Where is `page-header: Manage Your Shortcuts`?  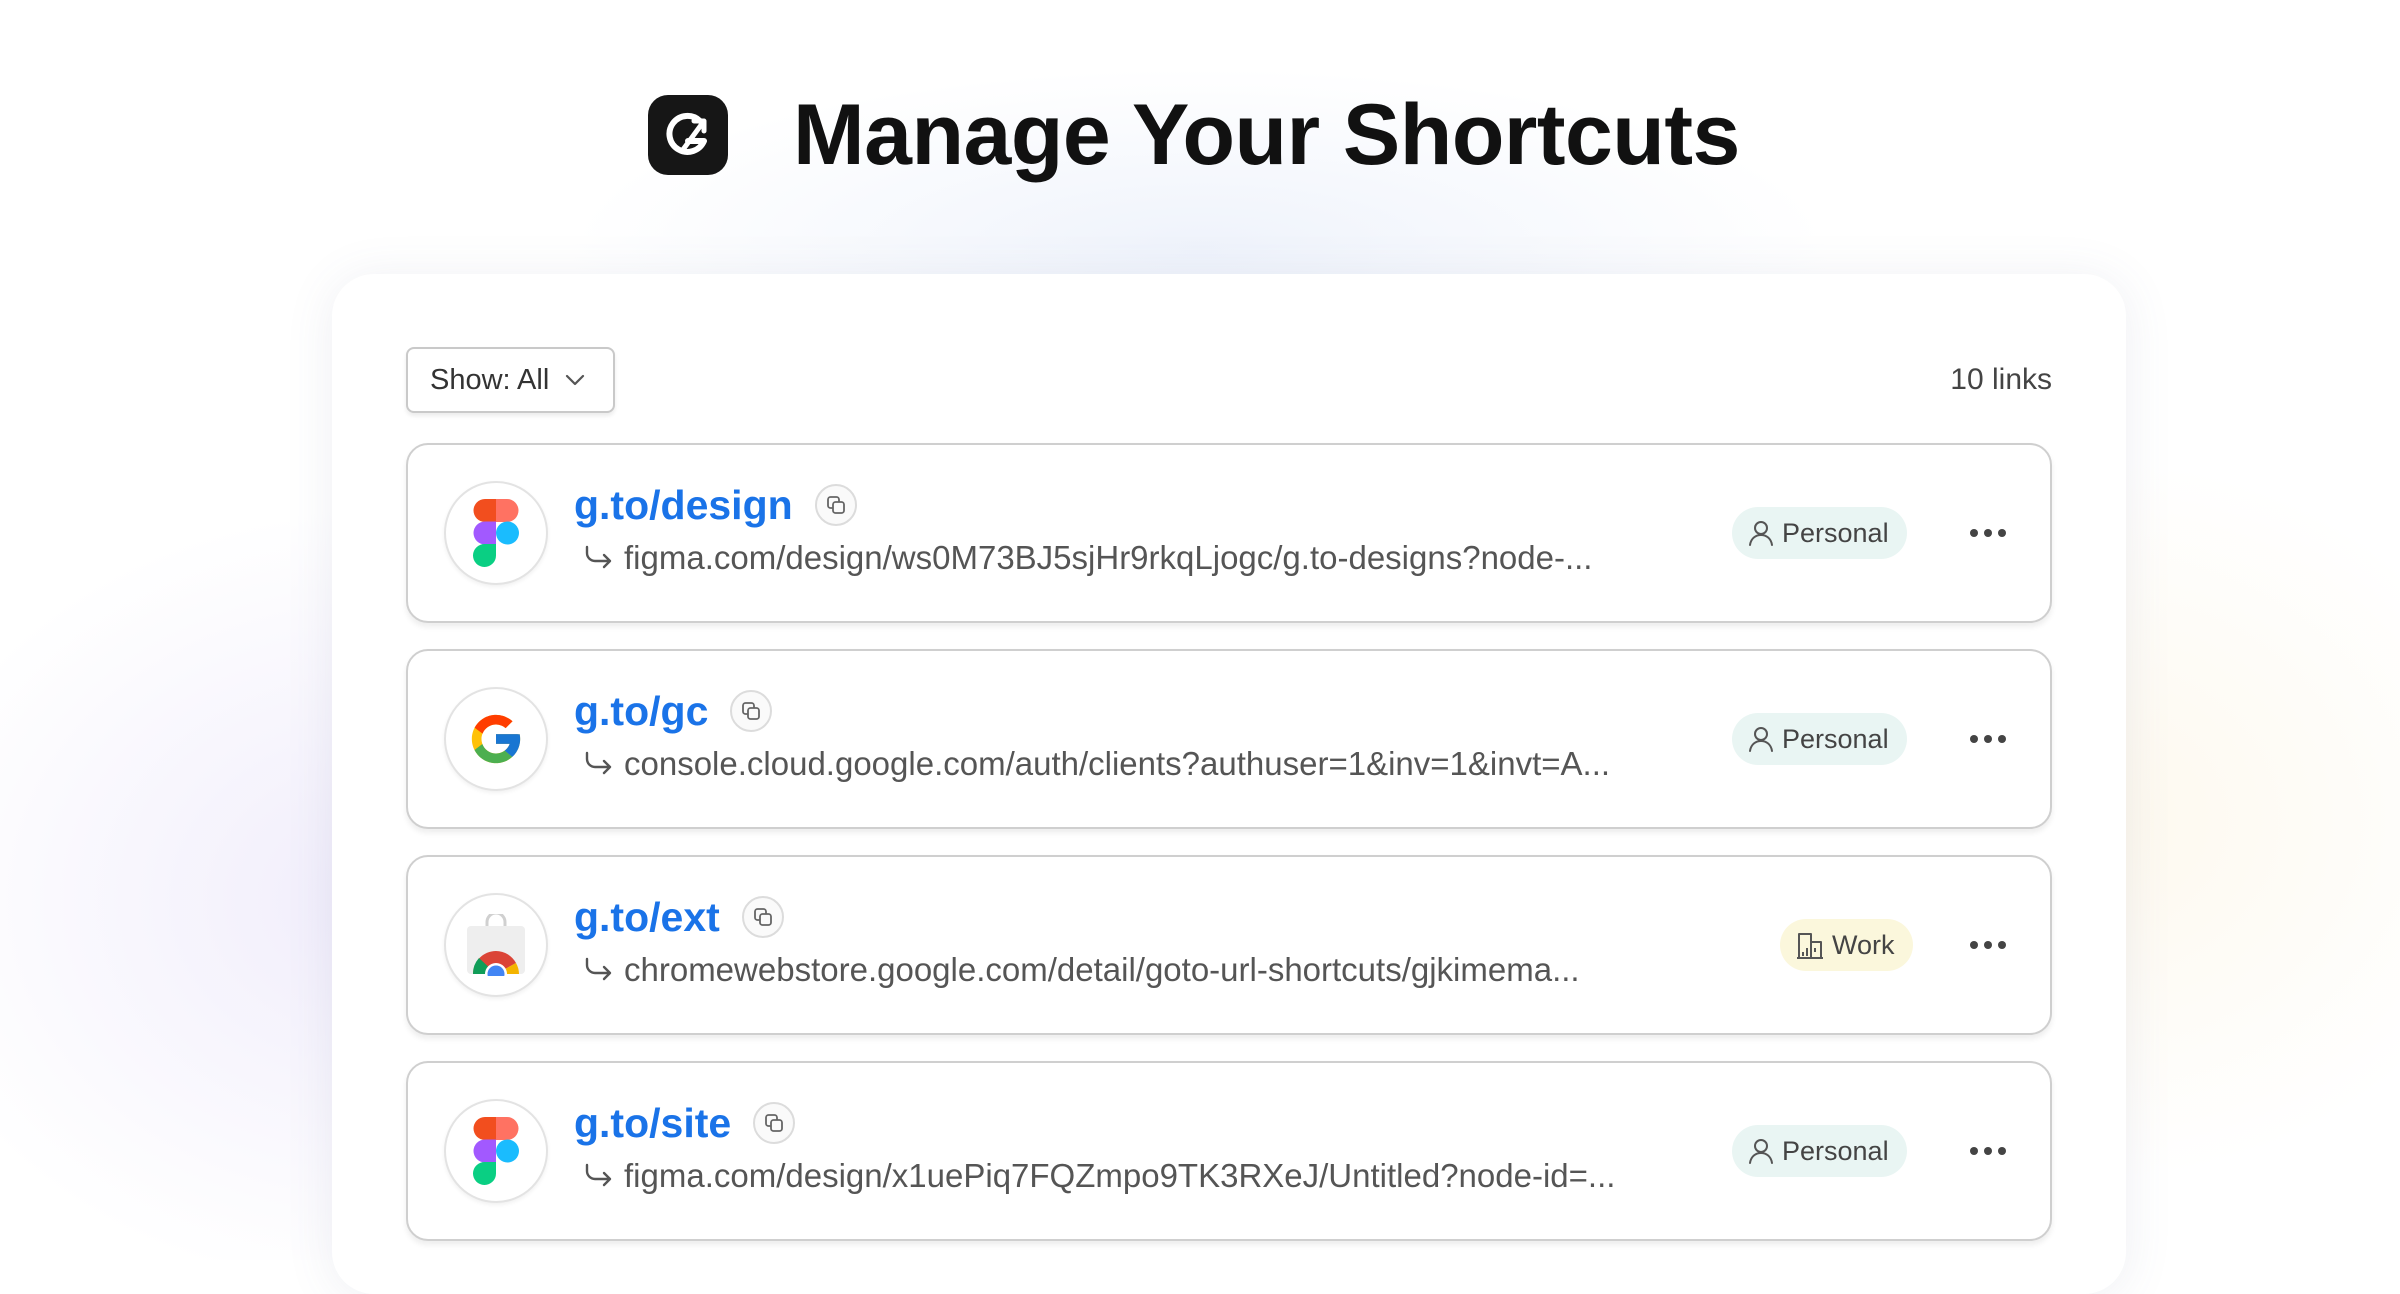 page-header: Manage Your Shortcuts is located at coordinates (1200, 135).